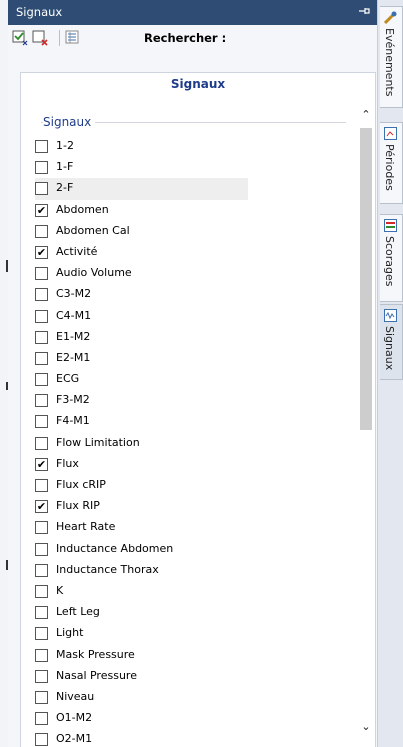 The width and height of the screenshot is (403, 747). Describe the element at coordinates (65, 188) in the screenshot. I see `signal-label: 2-F` at that location.